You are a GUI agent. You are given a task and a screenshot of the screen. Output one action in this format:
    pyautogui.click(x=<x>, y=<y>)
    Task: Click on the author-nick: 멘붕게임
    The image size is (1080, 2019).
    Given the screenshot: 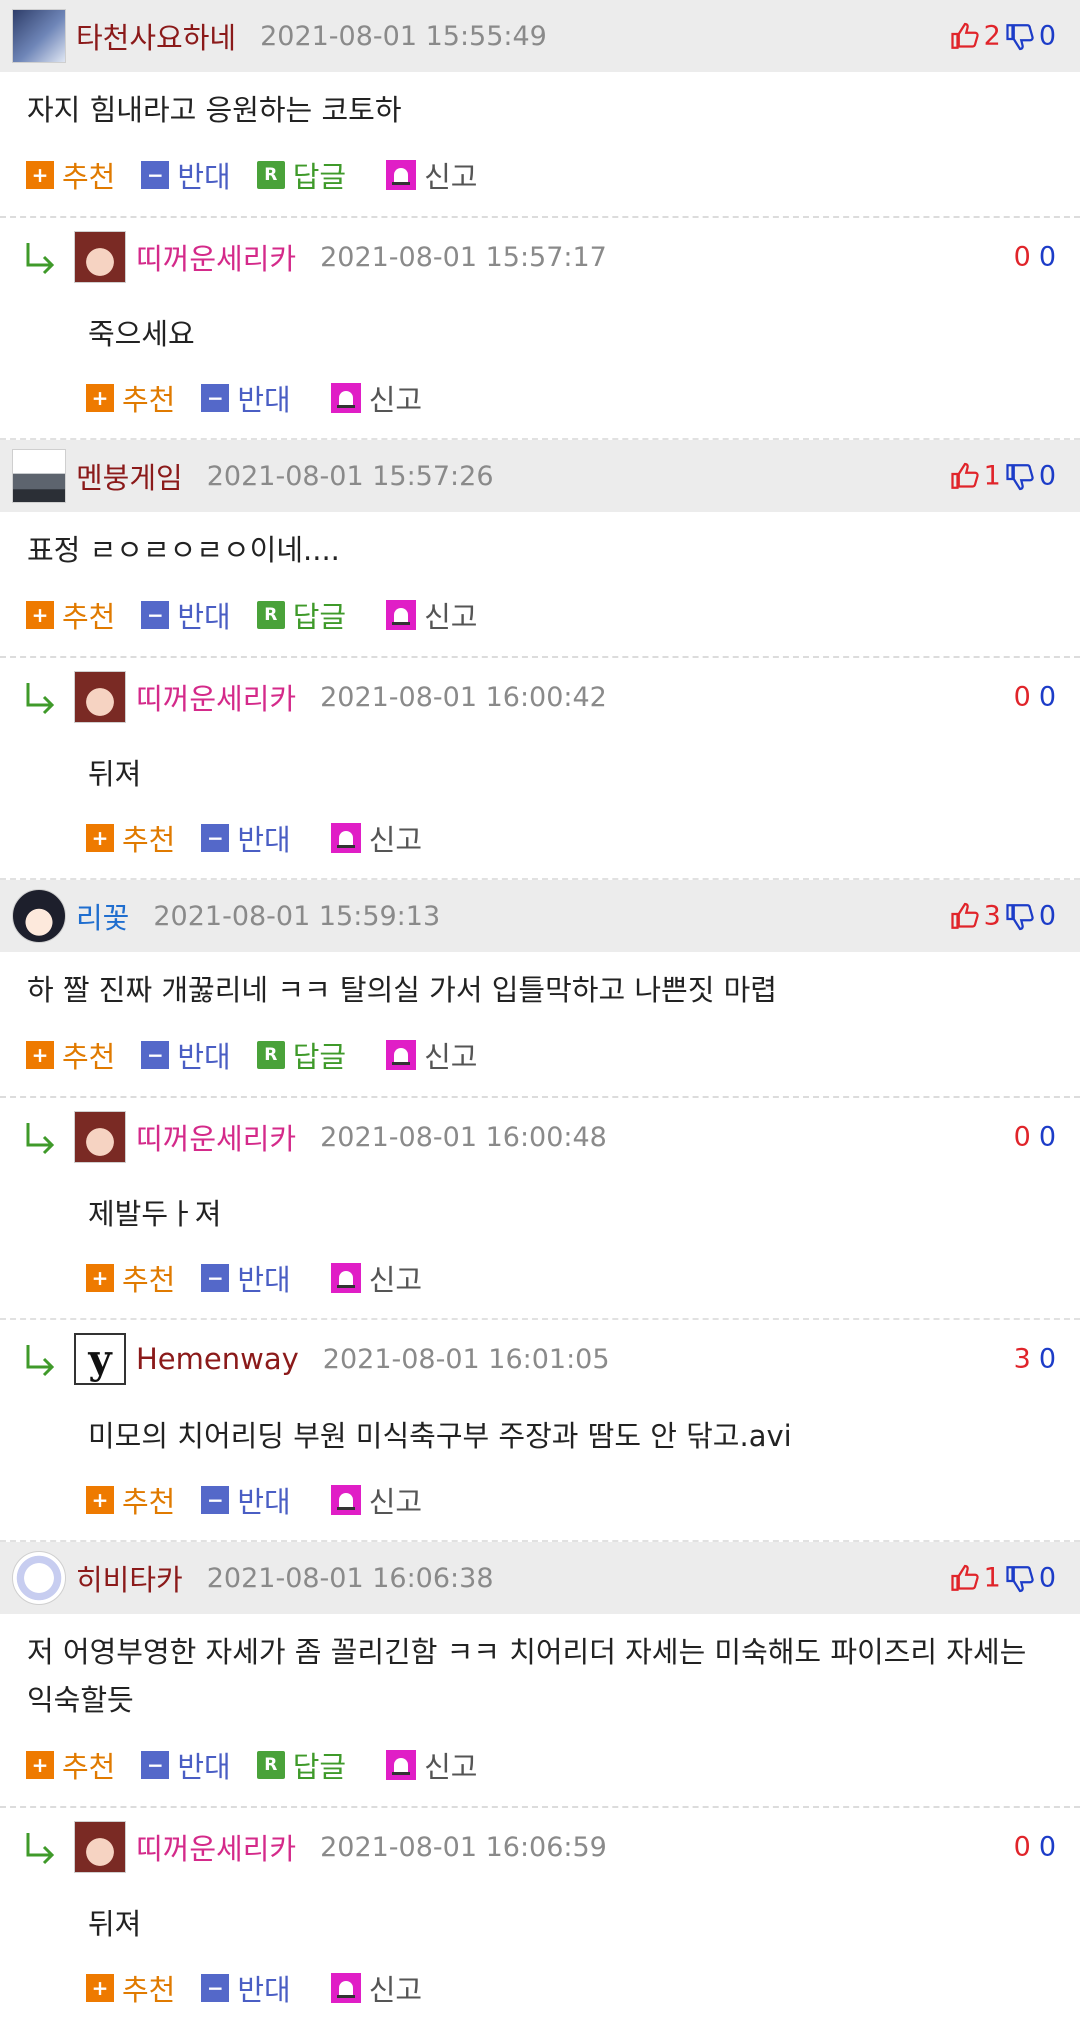 What is the action you would take?
    pyautogui.click(x=129, y=476)
    